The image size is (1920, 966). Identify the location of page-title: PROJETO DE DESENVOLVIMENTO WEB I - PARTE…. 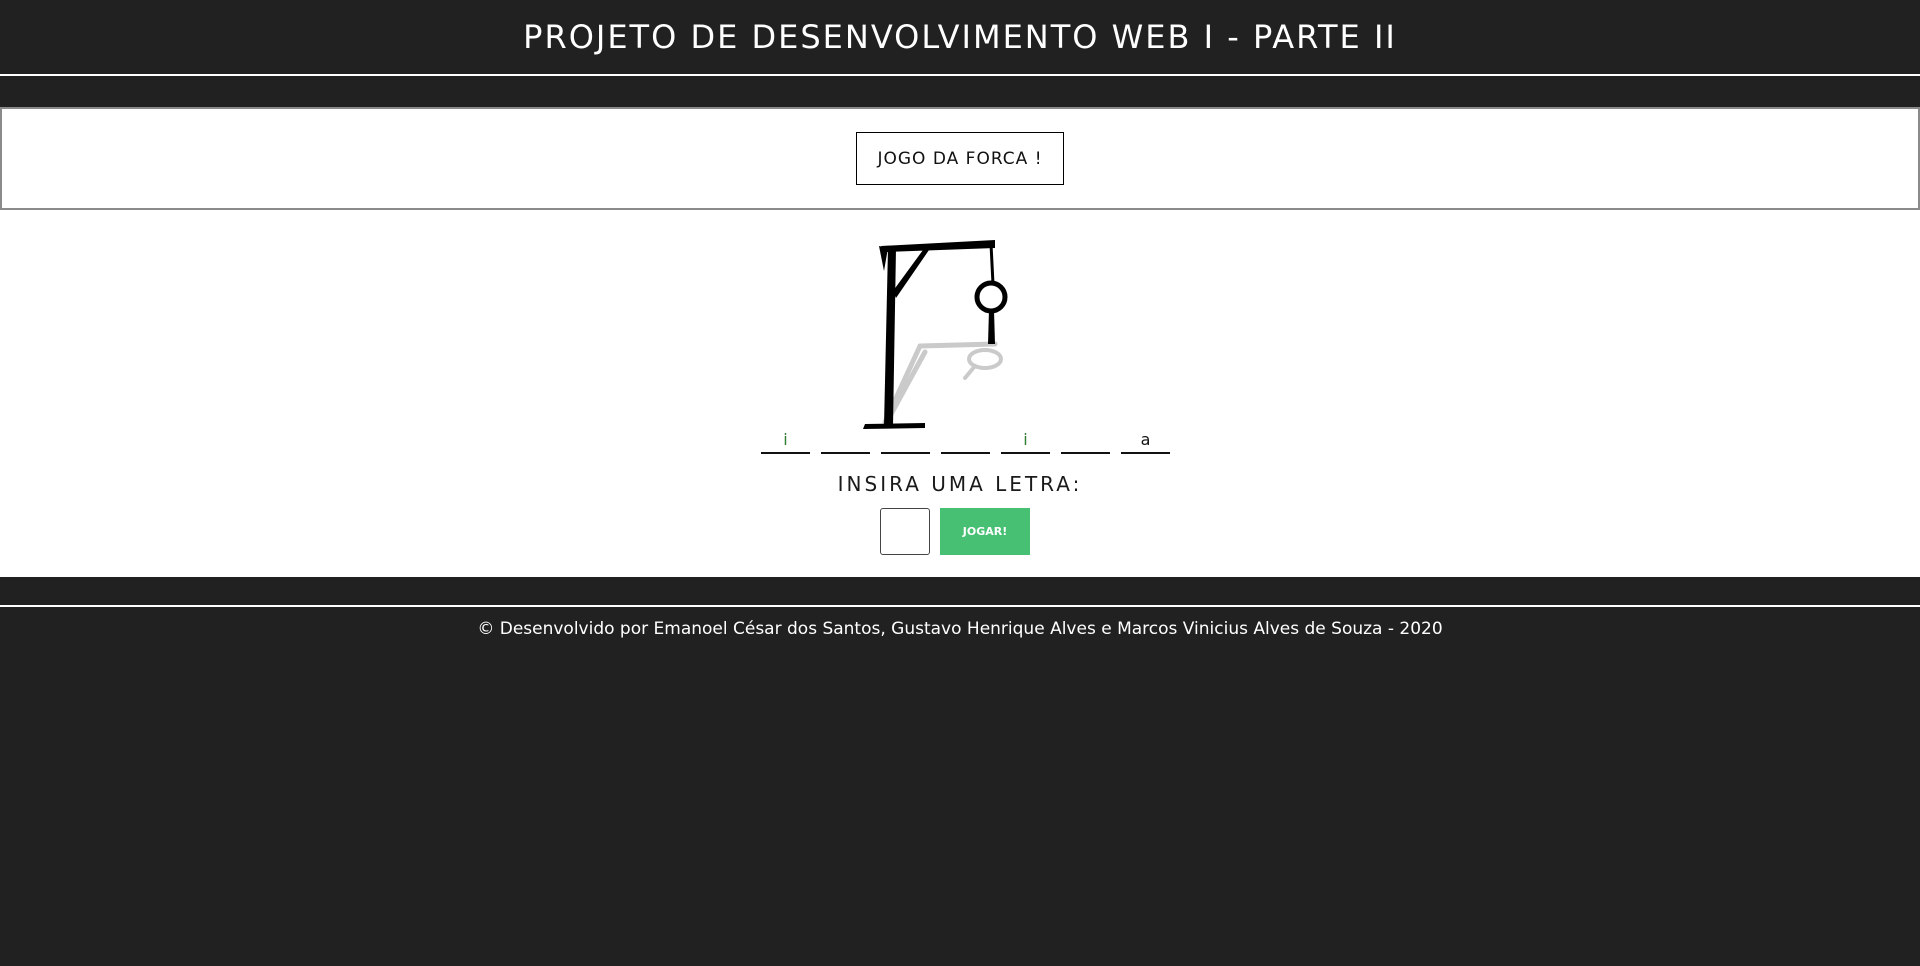
(960, 37).